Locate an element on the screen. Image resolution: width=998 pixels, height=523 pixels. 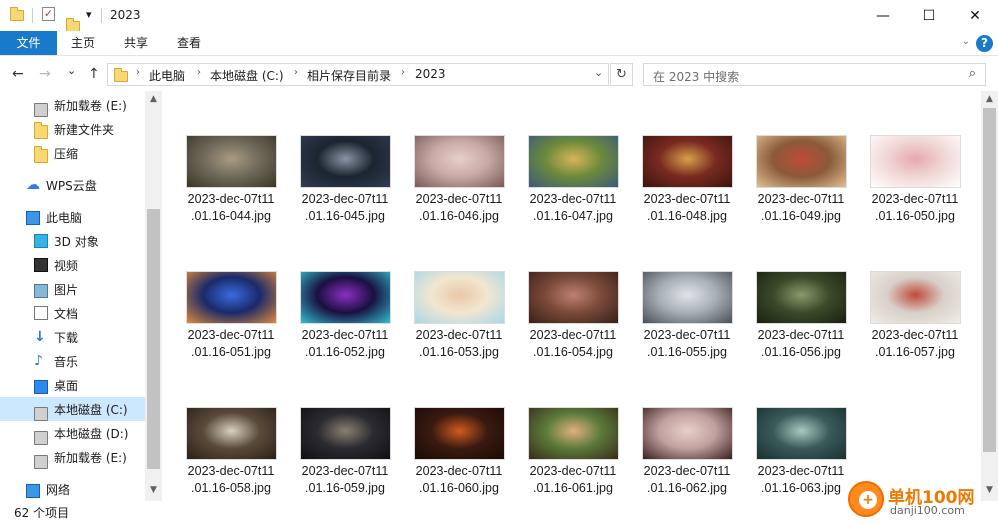
item-count: 62 个项目 is located at coordinates (42, 513).